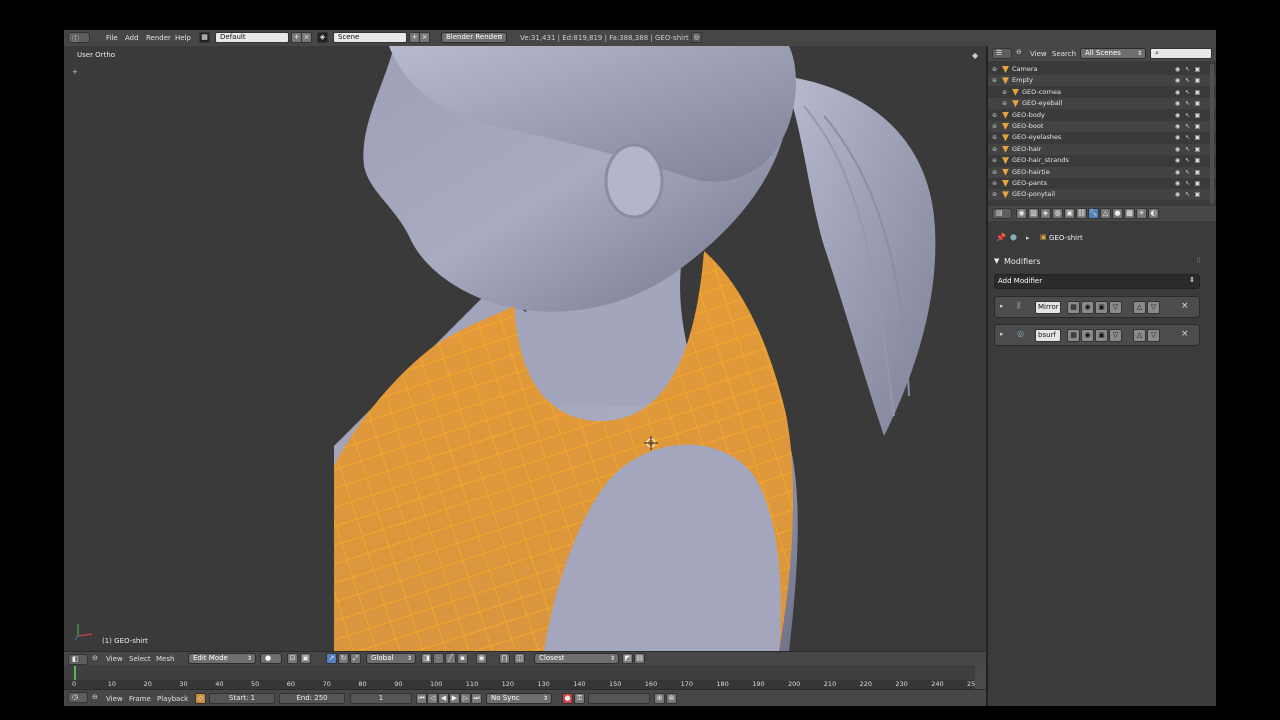  What do you see at coordinates (579, 698) in the screenshot?
I see `keying-set-icon: ⚿` at bounding box center [579, 698].